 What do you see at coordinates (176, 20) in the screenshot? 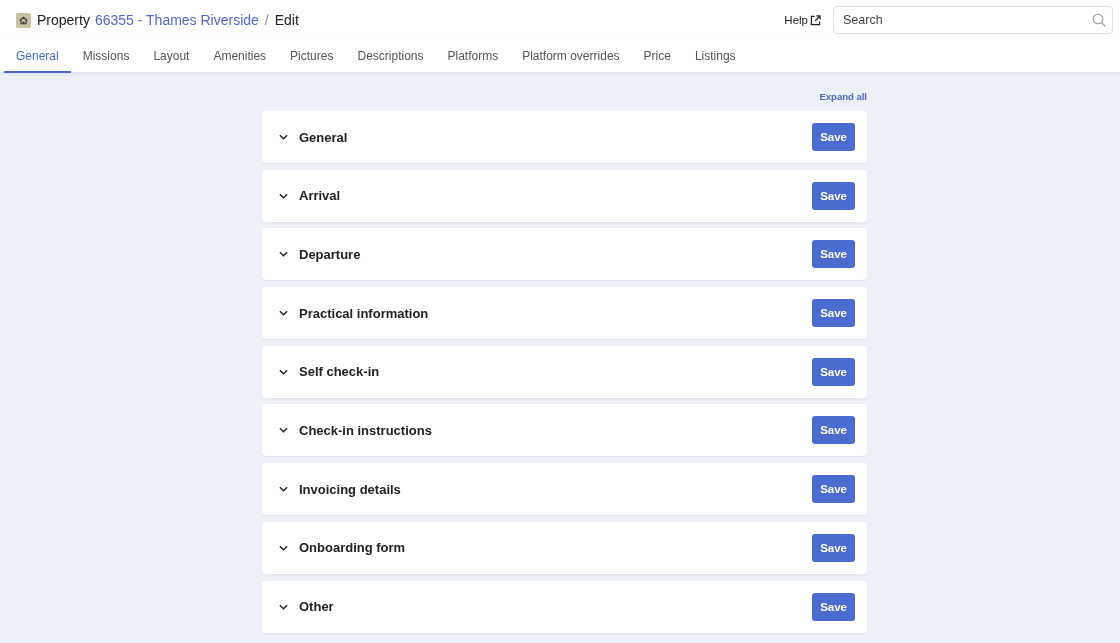
I see `property-link: 66355 - Thames Riverside` at bounding box center [176, 20].